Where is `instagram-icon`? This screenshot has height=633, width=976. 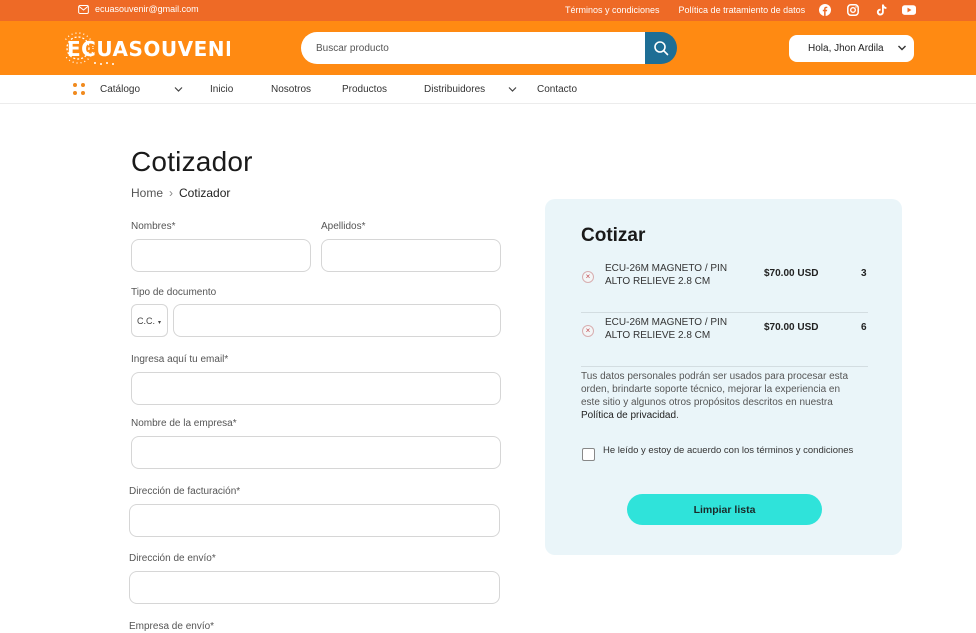
instagram-icon is located at coordinates (853, 10).